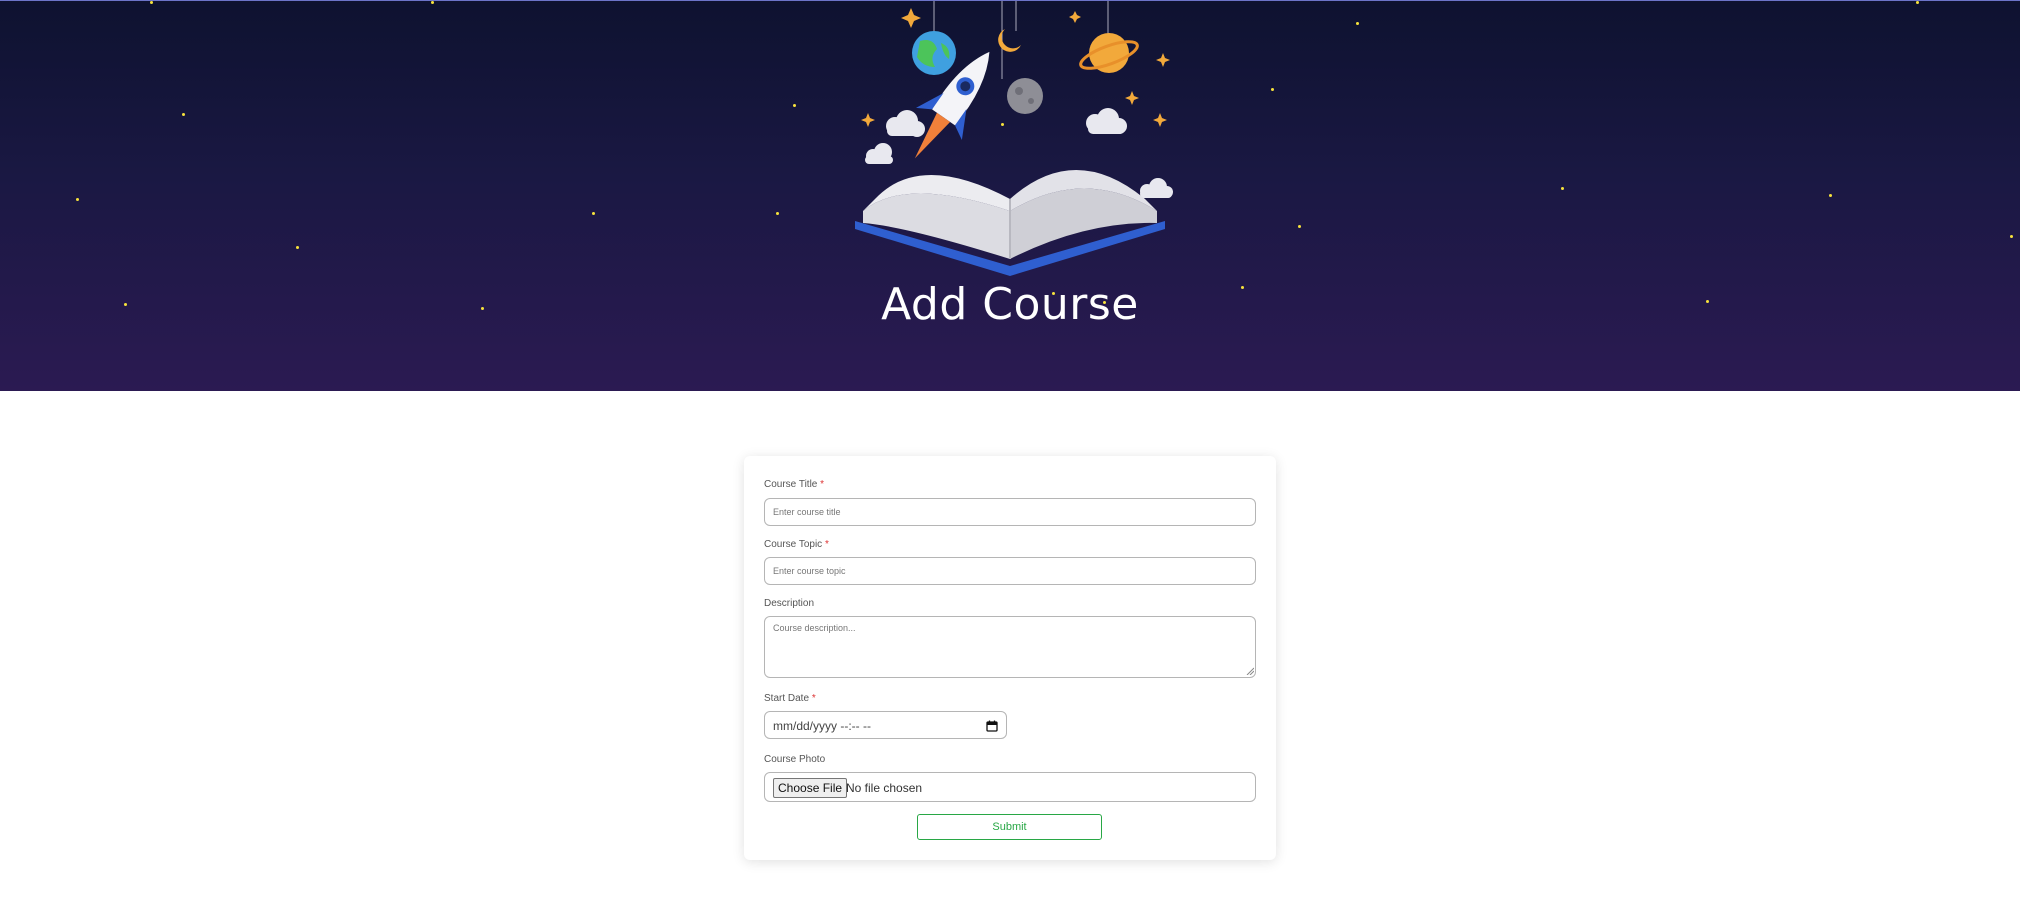 Image resolution: width=2020 pixels, height=899 pixels. What do you see at coordinates (1250, 671) in the screenshot?
I see `resize-grip-icon` at bounding box center [1250, 671].